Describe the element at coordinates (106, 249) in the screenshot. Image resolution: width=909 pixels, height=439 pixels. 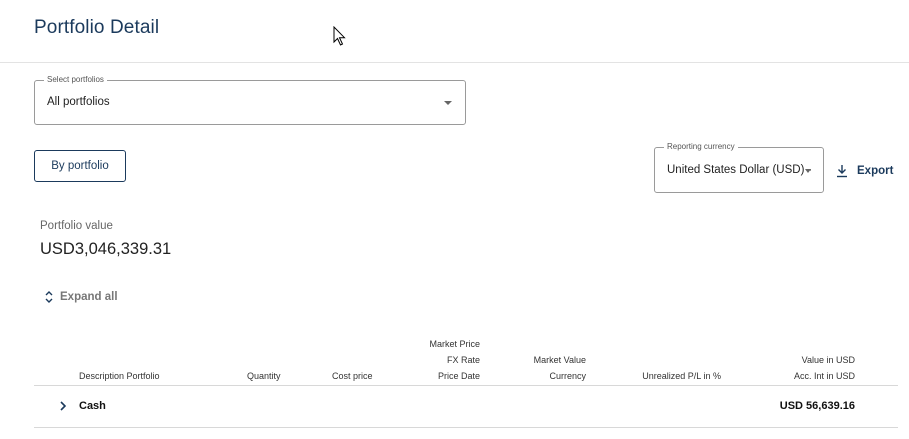
I see `portfolio-value: USD3,046,339.31` at that location.